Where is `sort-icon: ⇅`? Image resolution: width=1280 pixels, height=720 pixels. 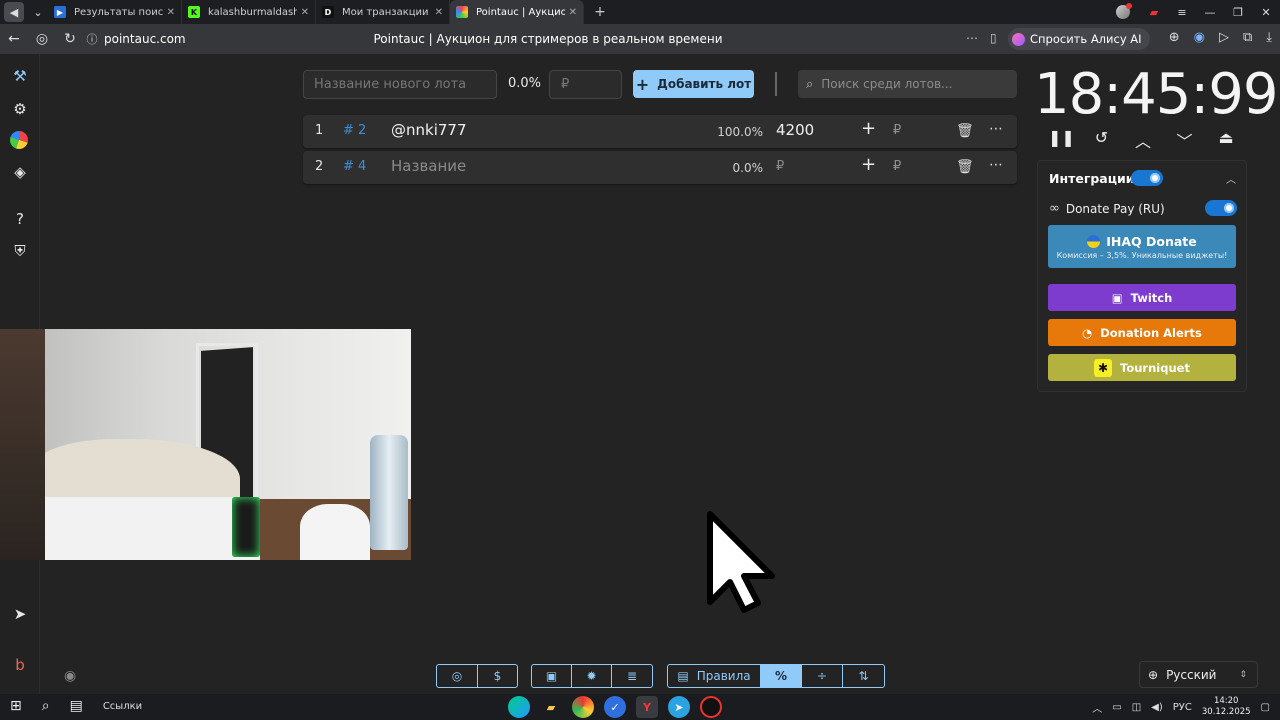
sort-icon: ⇅ is located at coordinates (863, 676).